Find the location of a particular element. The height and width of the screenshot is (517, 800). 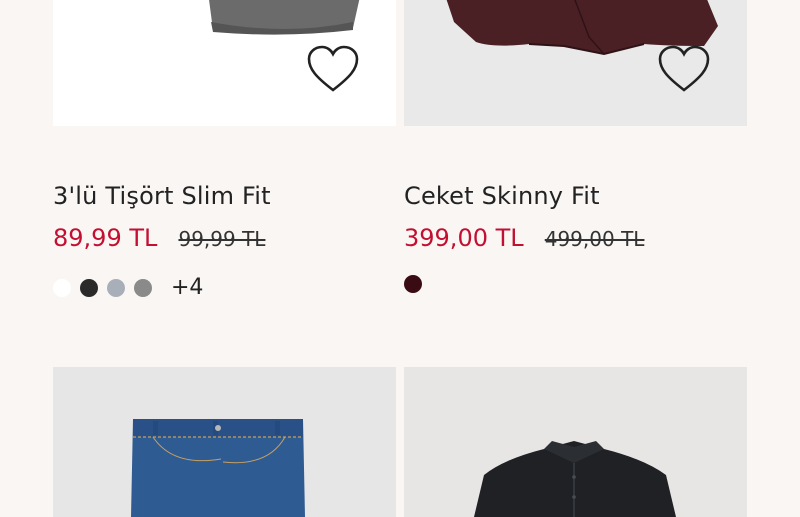

shirt-image is located at coordinates (575, 479).